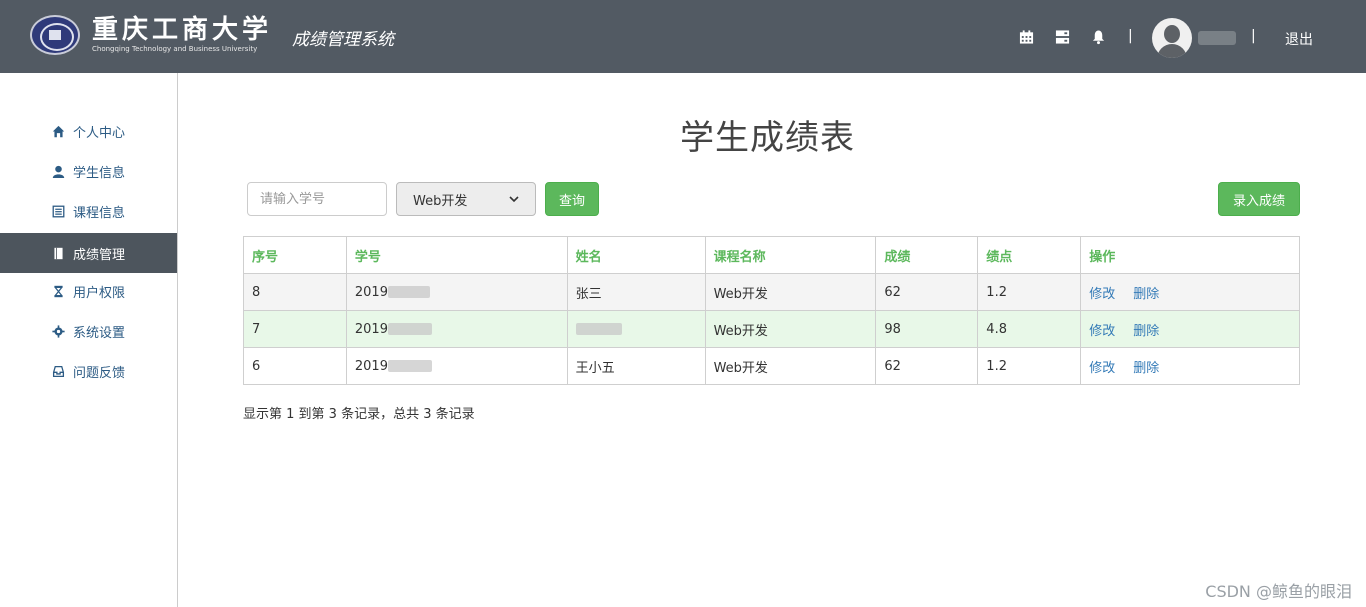 The width and height of the screenshot is (1366, 607). What do you see at coordinates (58, 371) in the screenshot?
I see `inbox-icon` at bounding box center [58, 371].